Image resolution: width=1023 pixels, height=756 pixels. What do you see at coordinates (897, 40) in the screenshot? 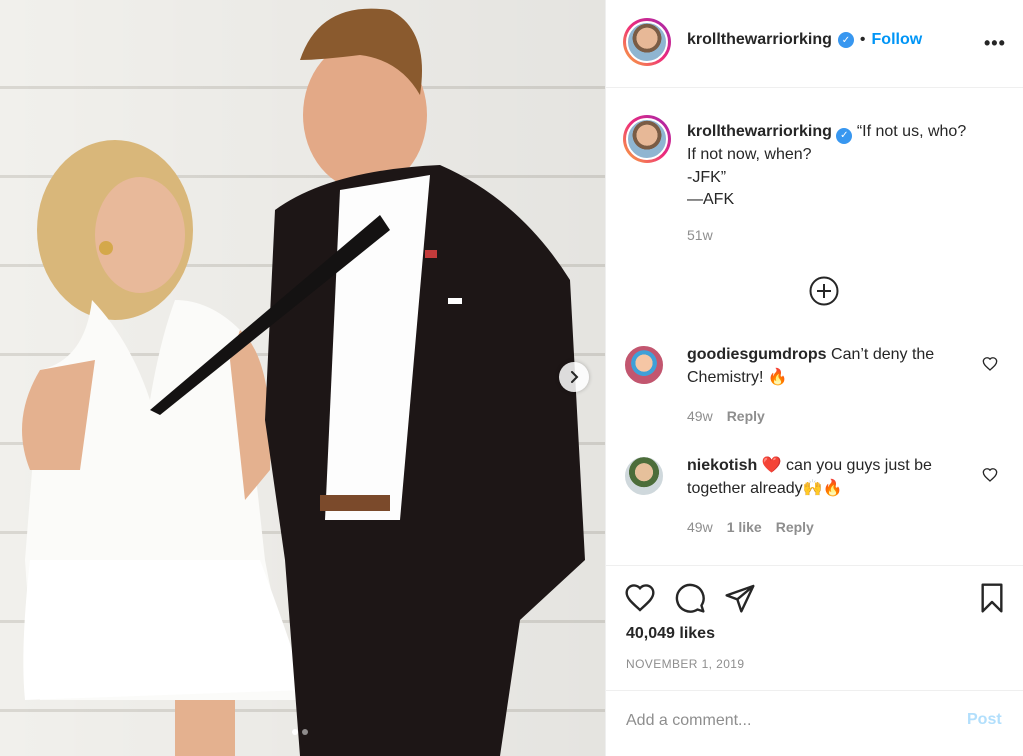
I see `follow-button: Follow` at bounding box center [897, 40].